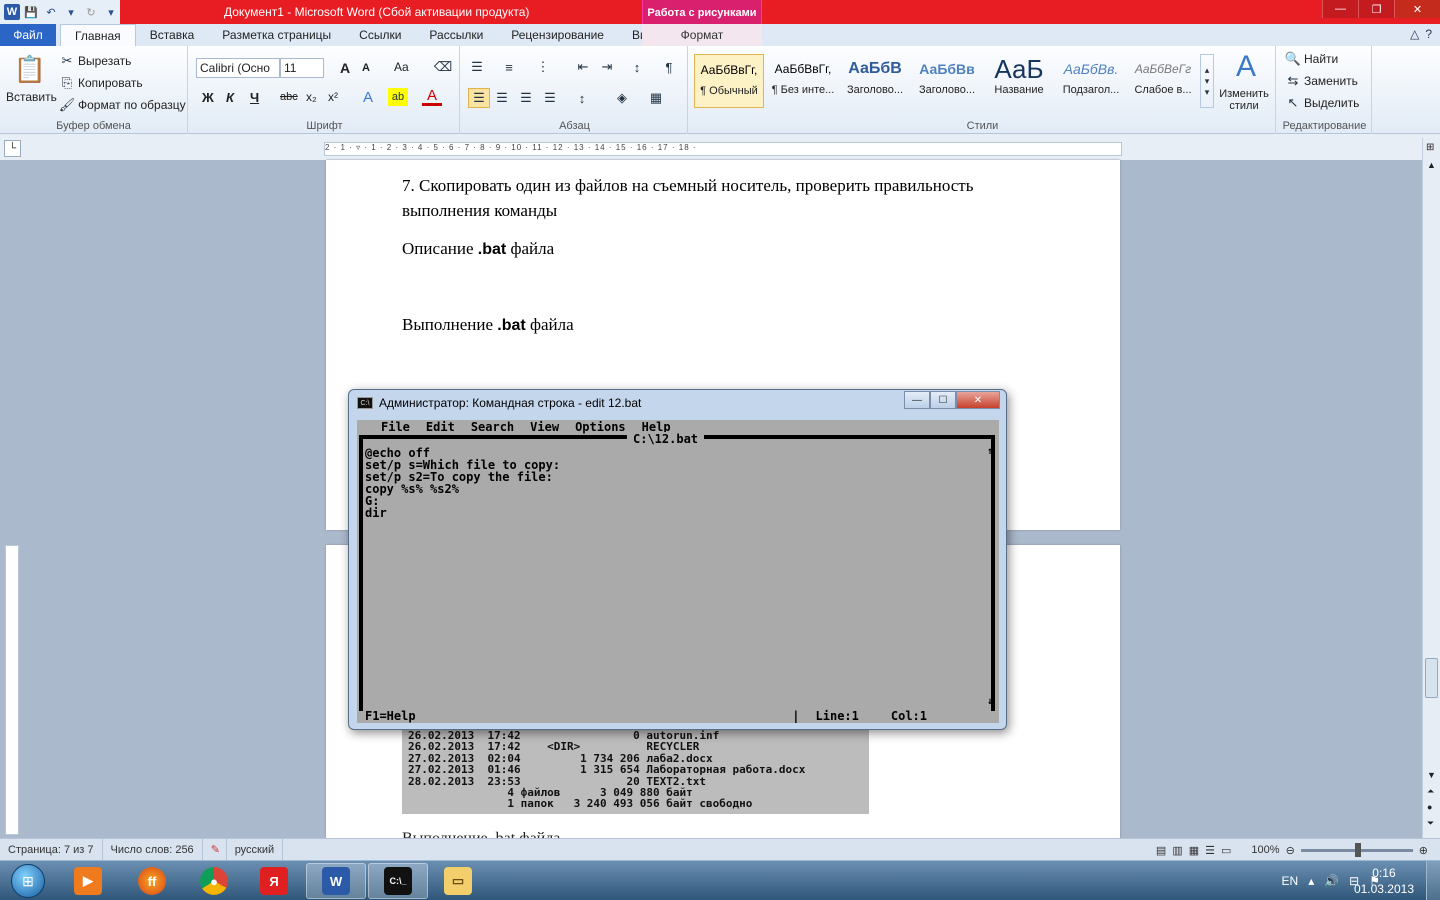 Image resolution: width=1440 pixels, height=900 pixels. What do you see at coordinates (333, 97) in the screenshot?
I see `superscript-button: x²` at bounding box center [333, 97].